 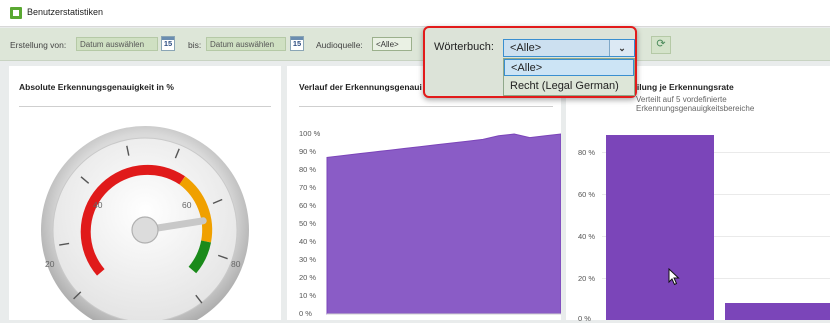 I want to click on to-date-input: Datum auswählen, so click(x=246, y=44).